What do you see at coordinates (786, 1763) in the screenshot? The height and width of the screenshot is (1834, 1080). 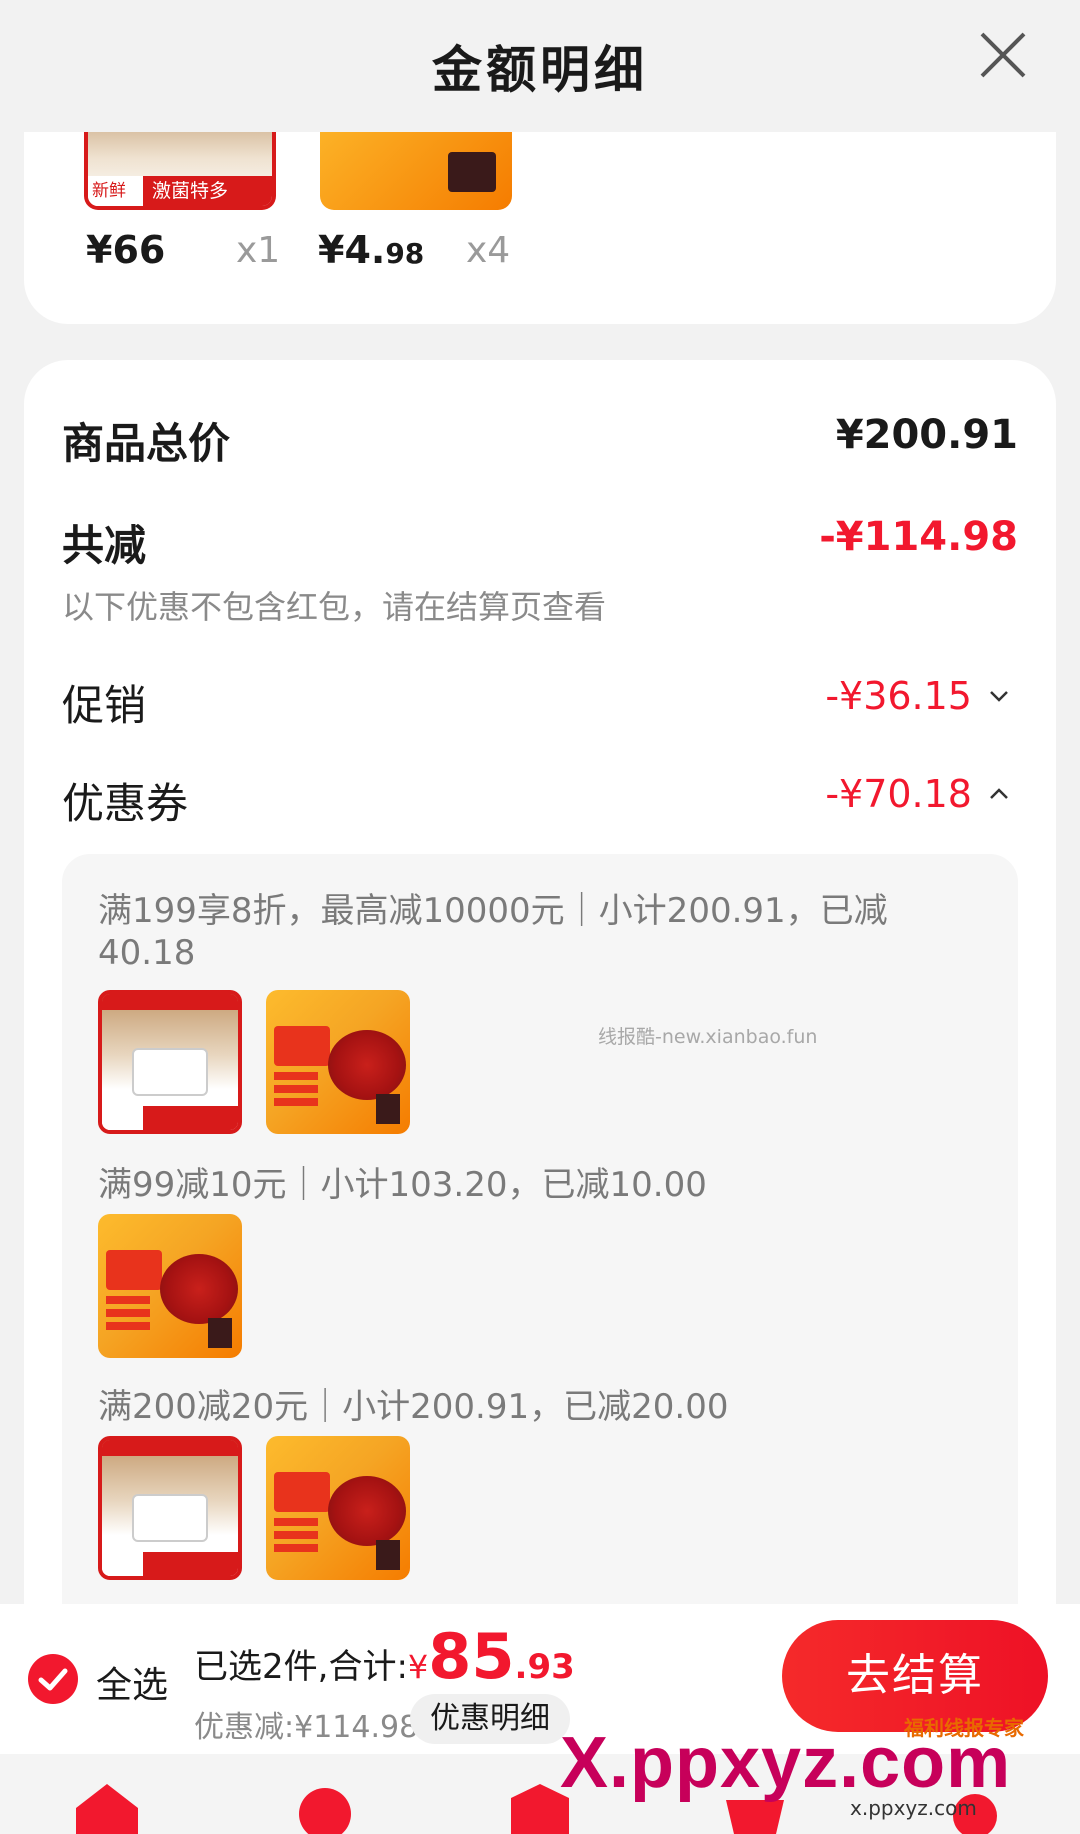 I see `brand-watermark: X.ppxyz.com` at bounding box center [786, 1763].